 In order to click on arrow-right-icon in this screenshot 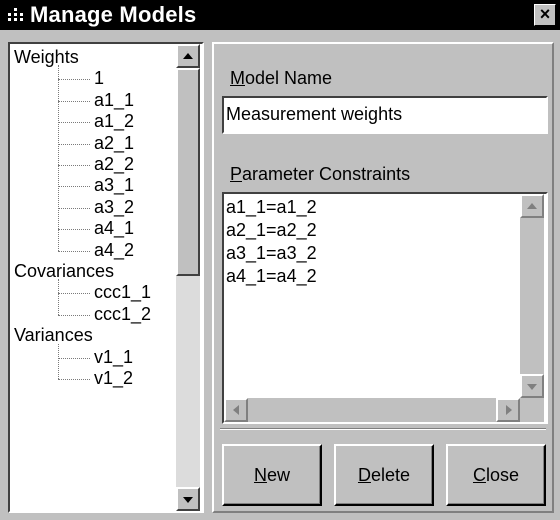, I will do `click(509, 410)`.